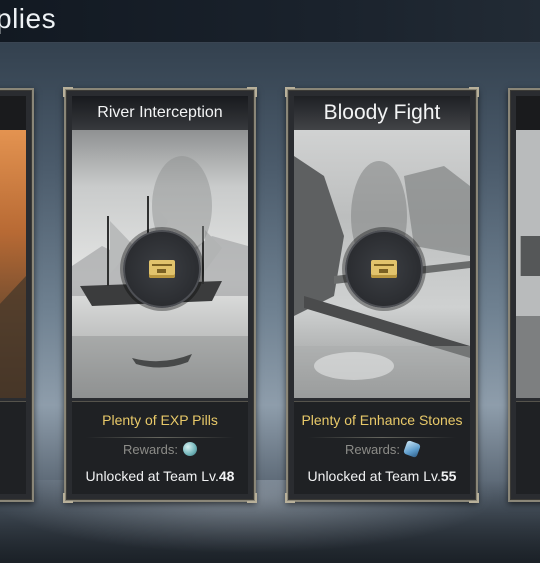 Image resolution: width=540 pixels, height=563 pixels. I want to click on stage-title: Bloody Fight, so click(382, 113).